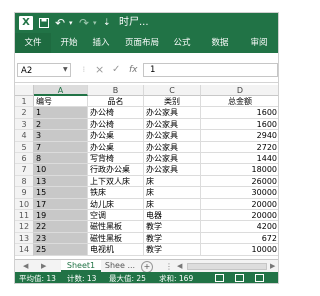 This screenshot has height=296, width=320. Describe the element at coordinates (239, 102) in the screenshot. I see `header-cell-total: 总金额` at that location.